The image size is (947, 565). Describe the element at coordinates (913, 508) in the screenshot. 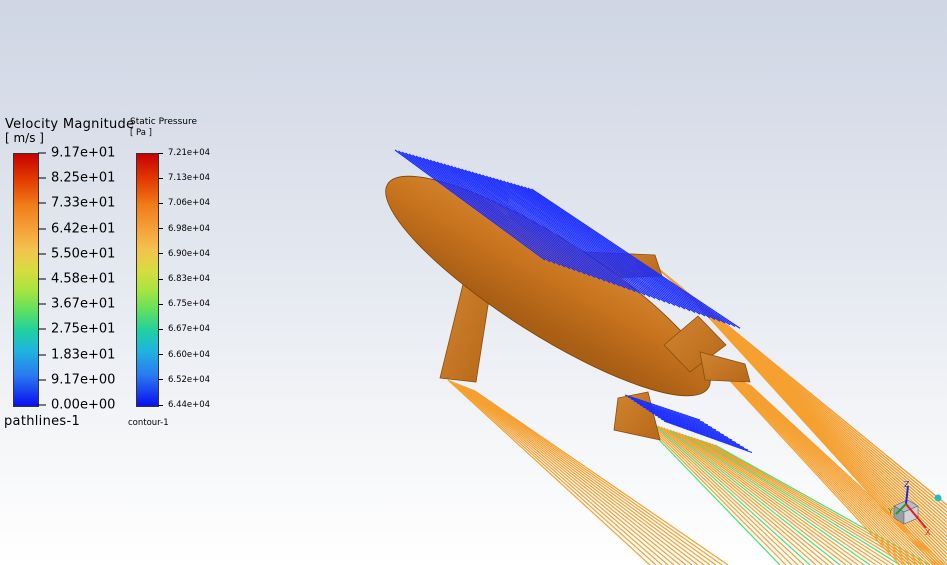

I see `axis-triad: Z Y X` at that location.